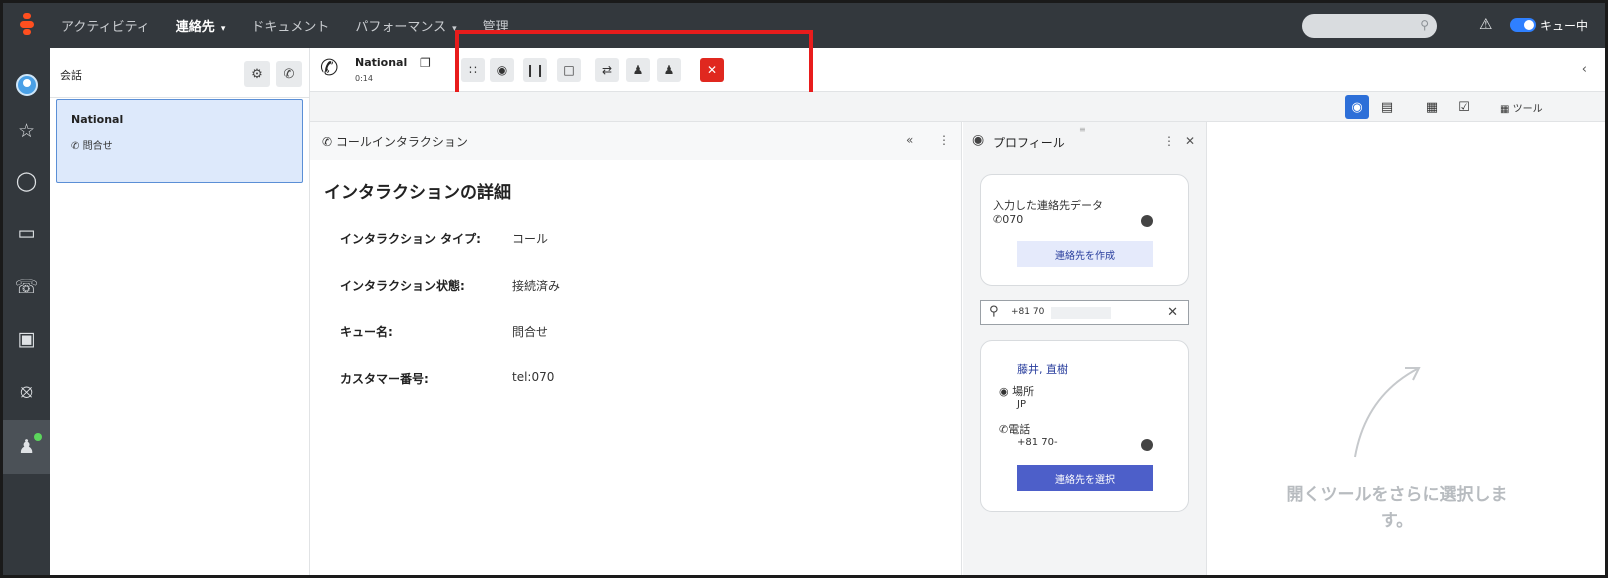  I want to click on drag-handle-icon: ≡, so click(1082, 129).